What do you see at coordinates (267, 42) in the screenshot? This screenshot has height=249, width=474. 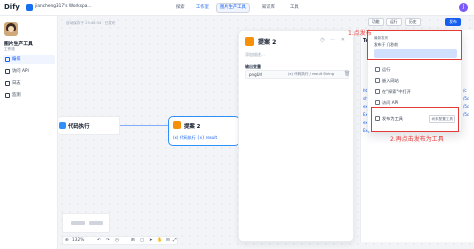 I see `panel-title: 提案 2` at bounding box center [267, 42].